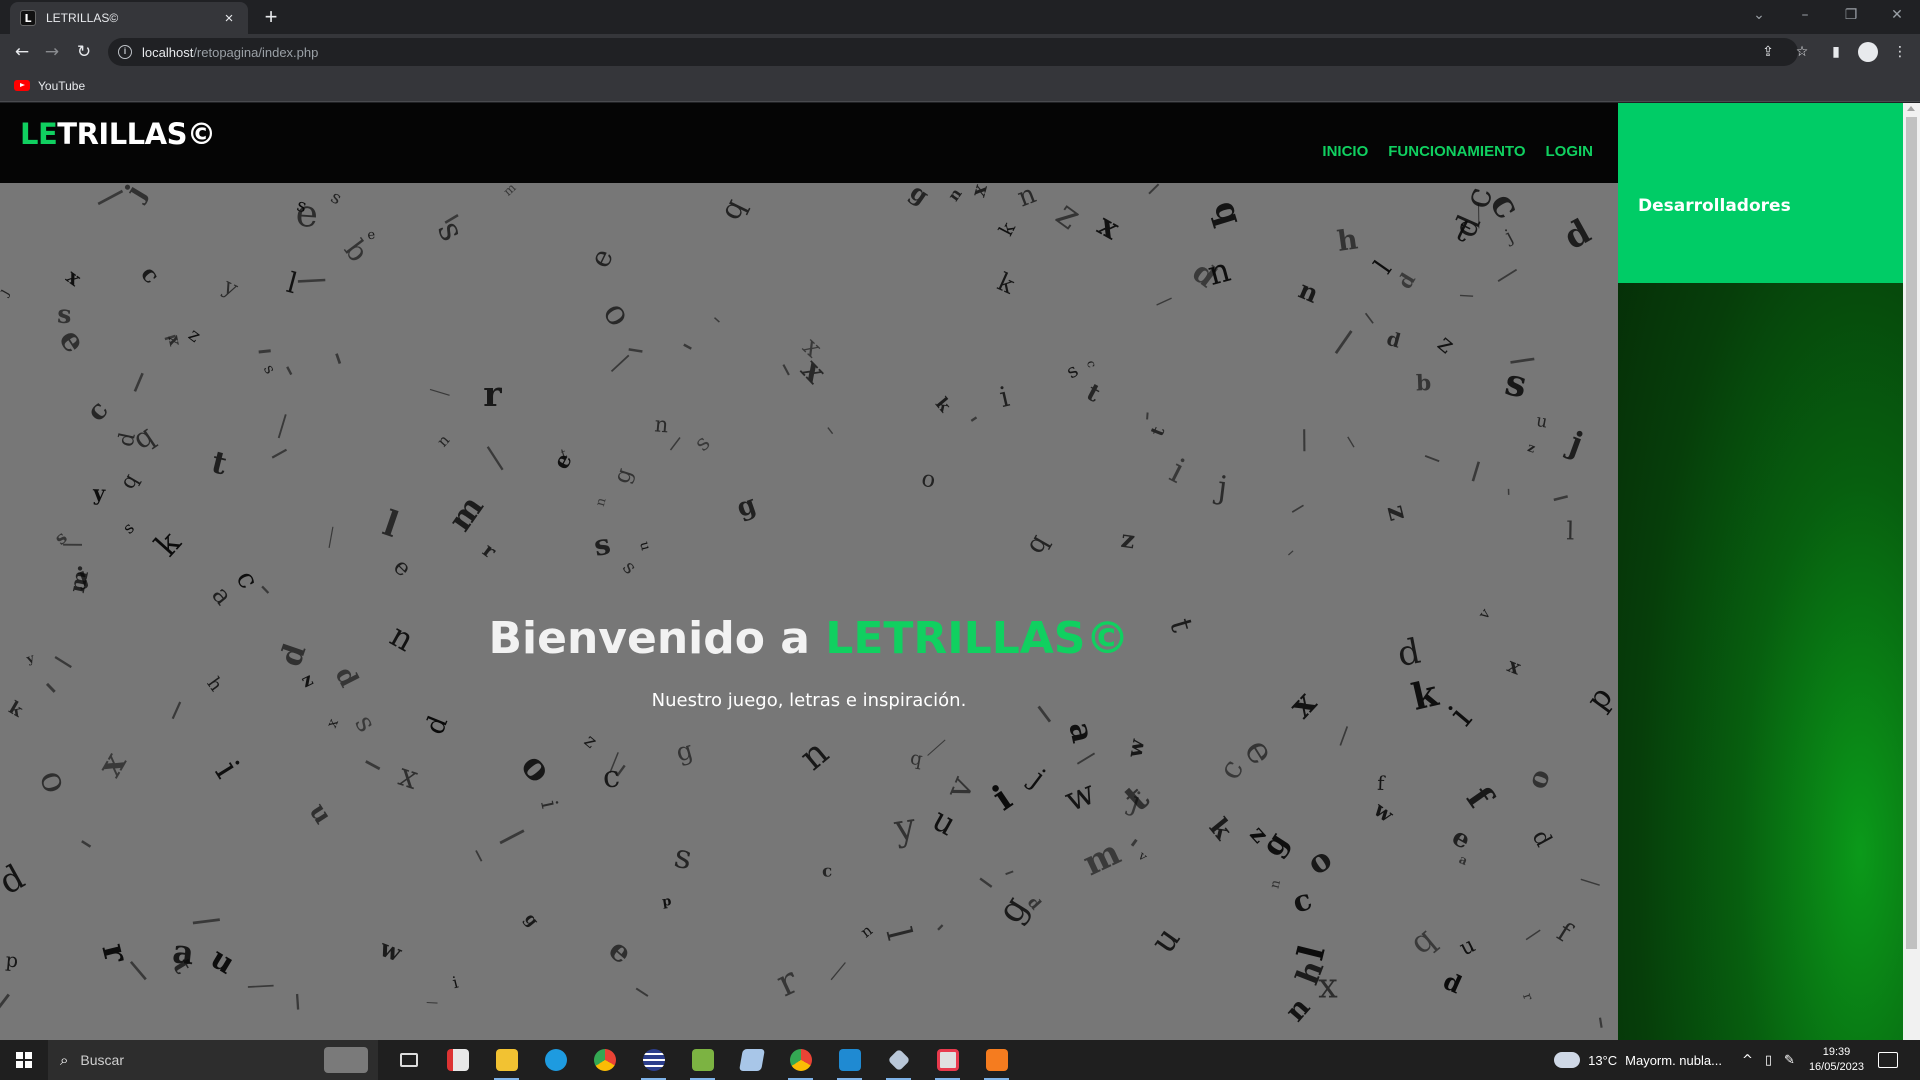 The image size is (1920, 1080). I want to click on tab-close-icon: ×, so click(229, 18).